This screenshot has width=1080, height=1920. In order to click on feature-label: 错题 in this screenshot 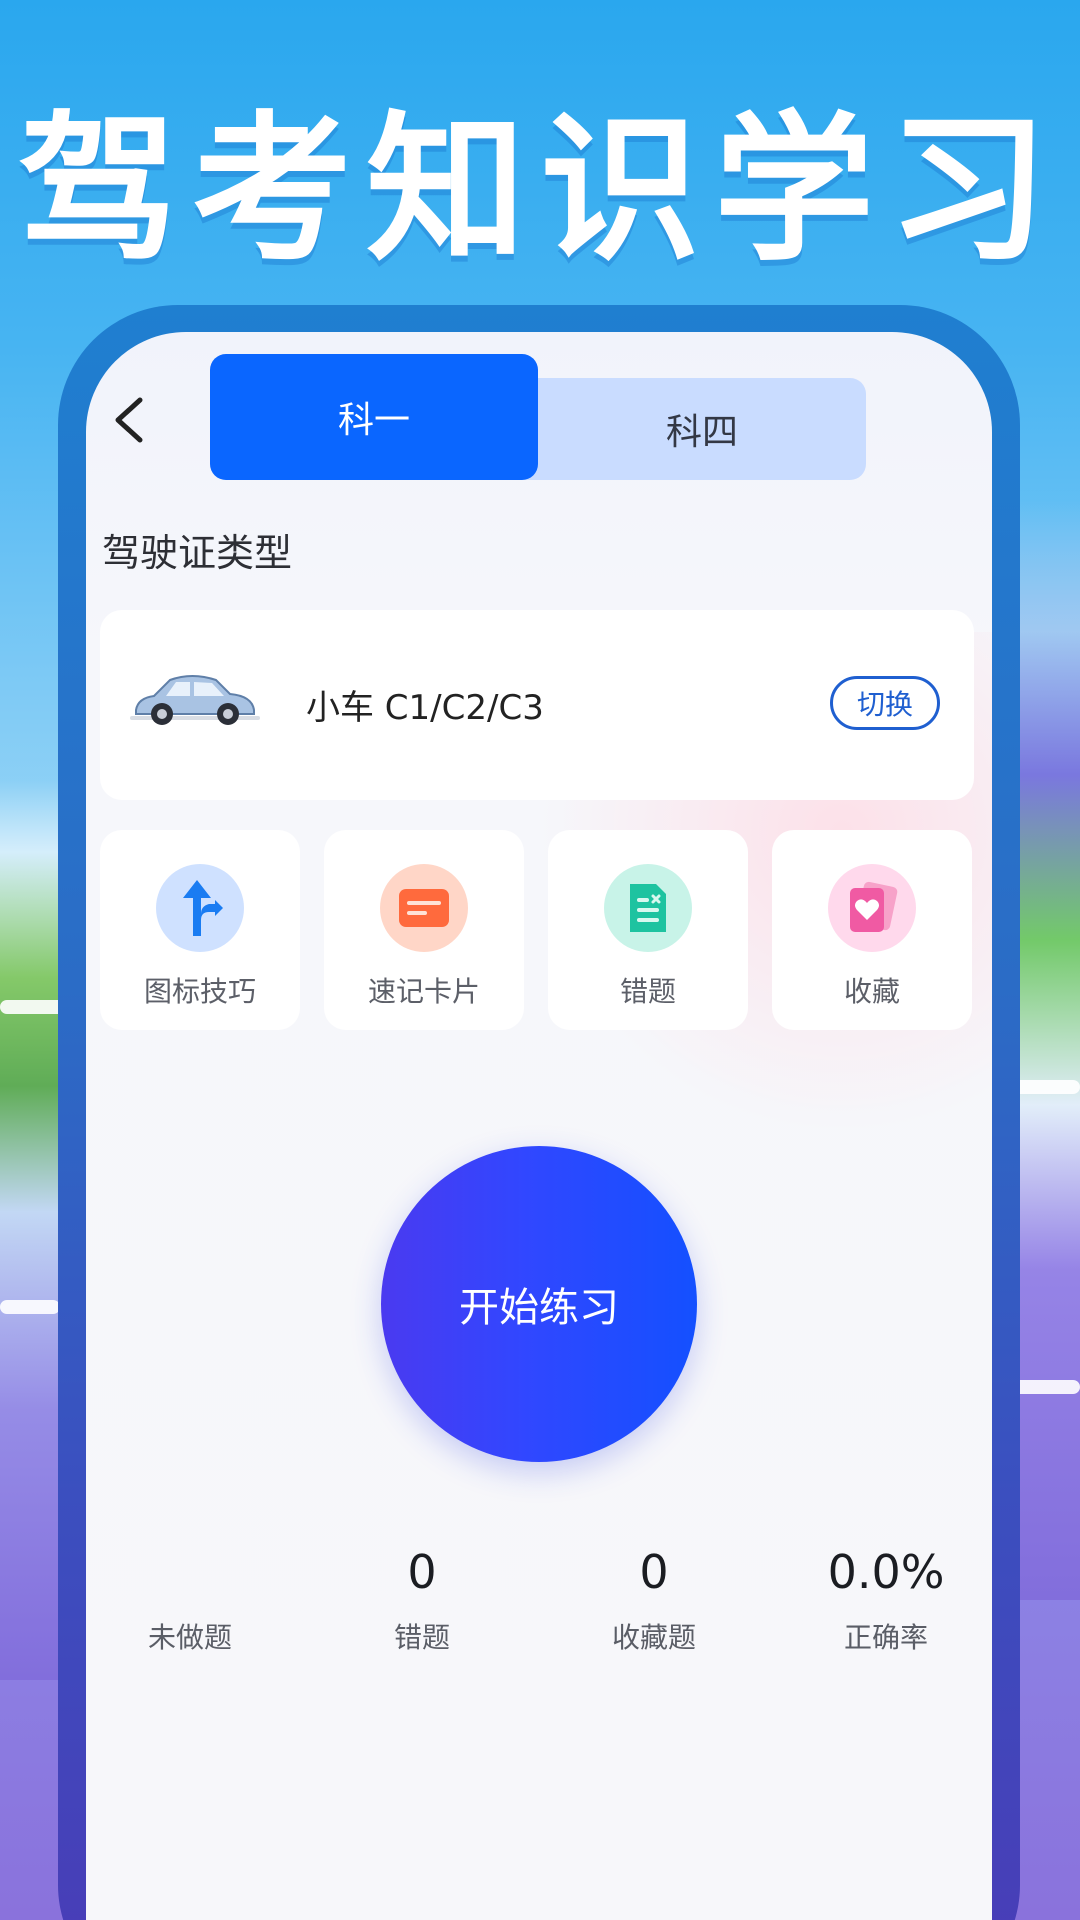, I will do `click(647, 991)`.